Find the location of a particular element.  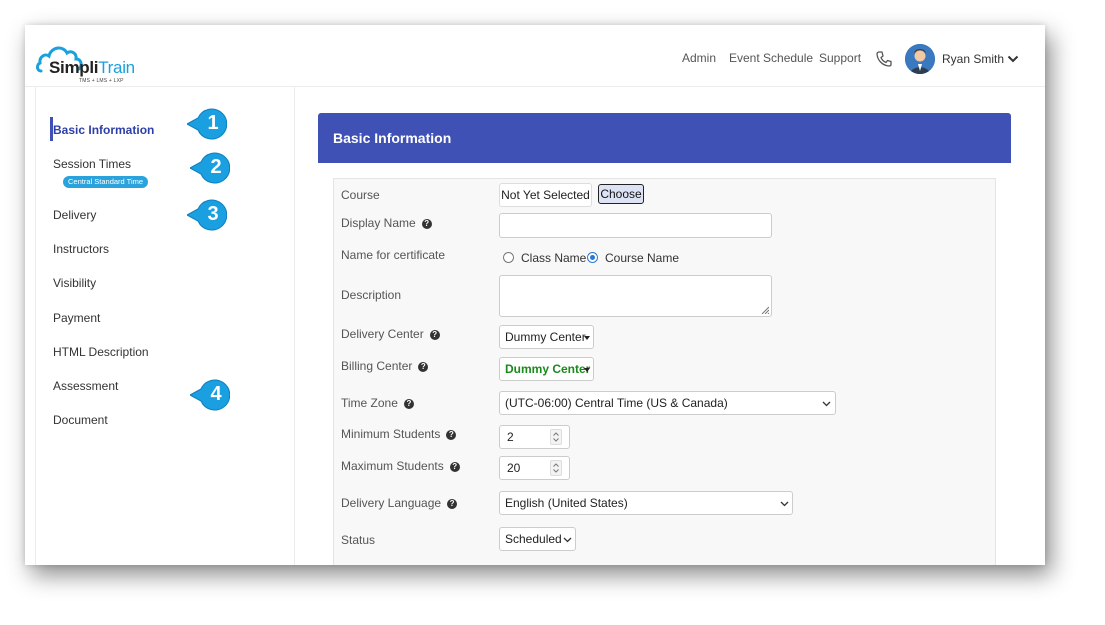

max-students-label: Maximum Students? is located at coordinates (400, 466).